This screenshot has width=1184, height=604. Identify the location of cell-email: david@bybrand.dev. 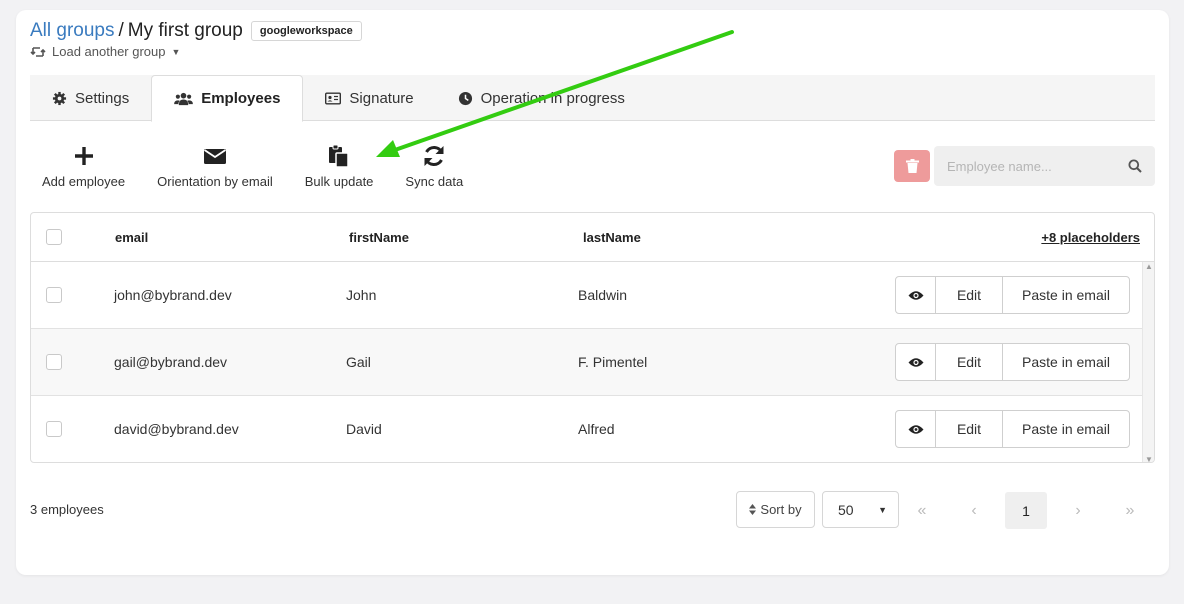
(176, 429).